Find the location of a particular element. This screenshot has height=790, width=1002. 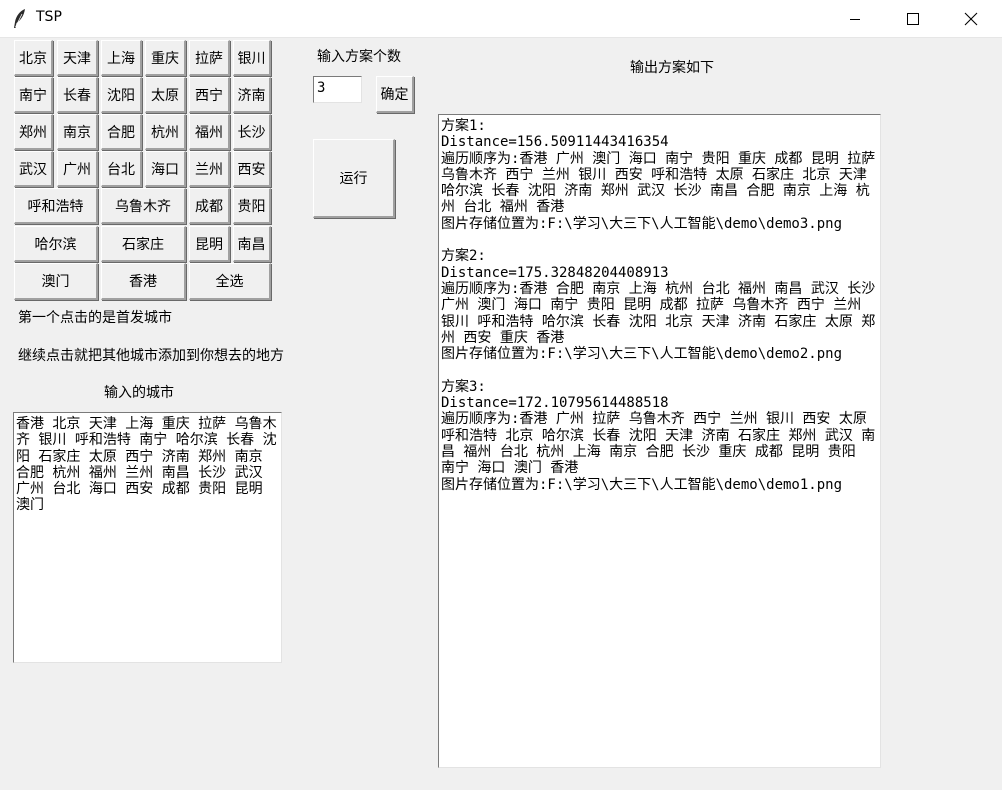

output-label: 输出方案如下 is located at coordinates (672, 68).